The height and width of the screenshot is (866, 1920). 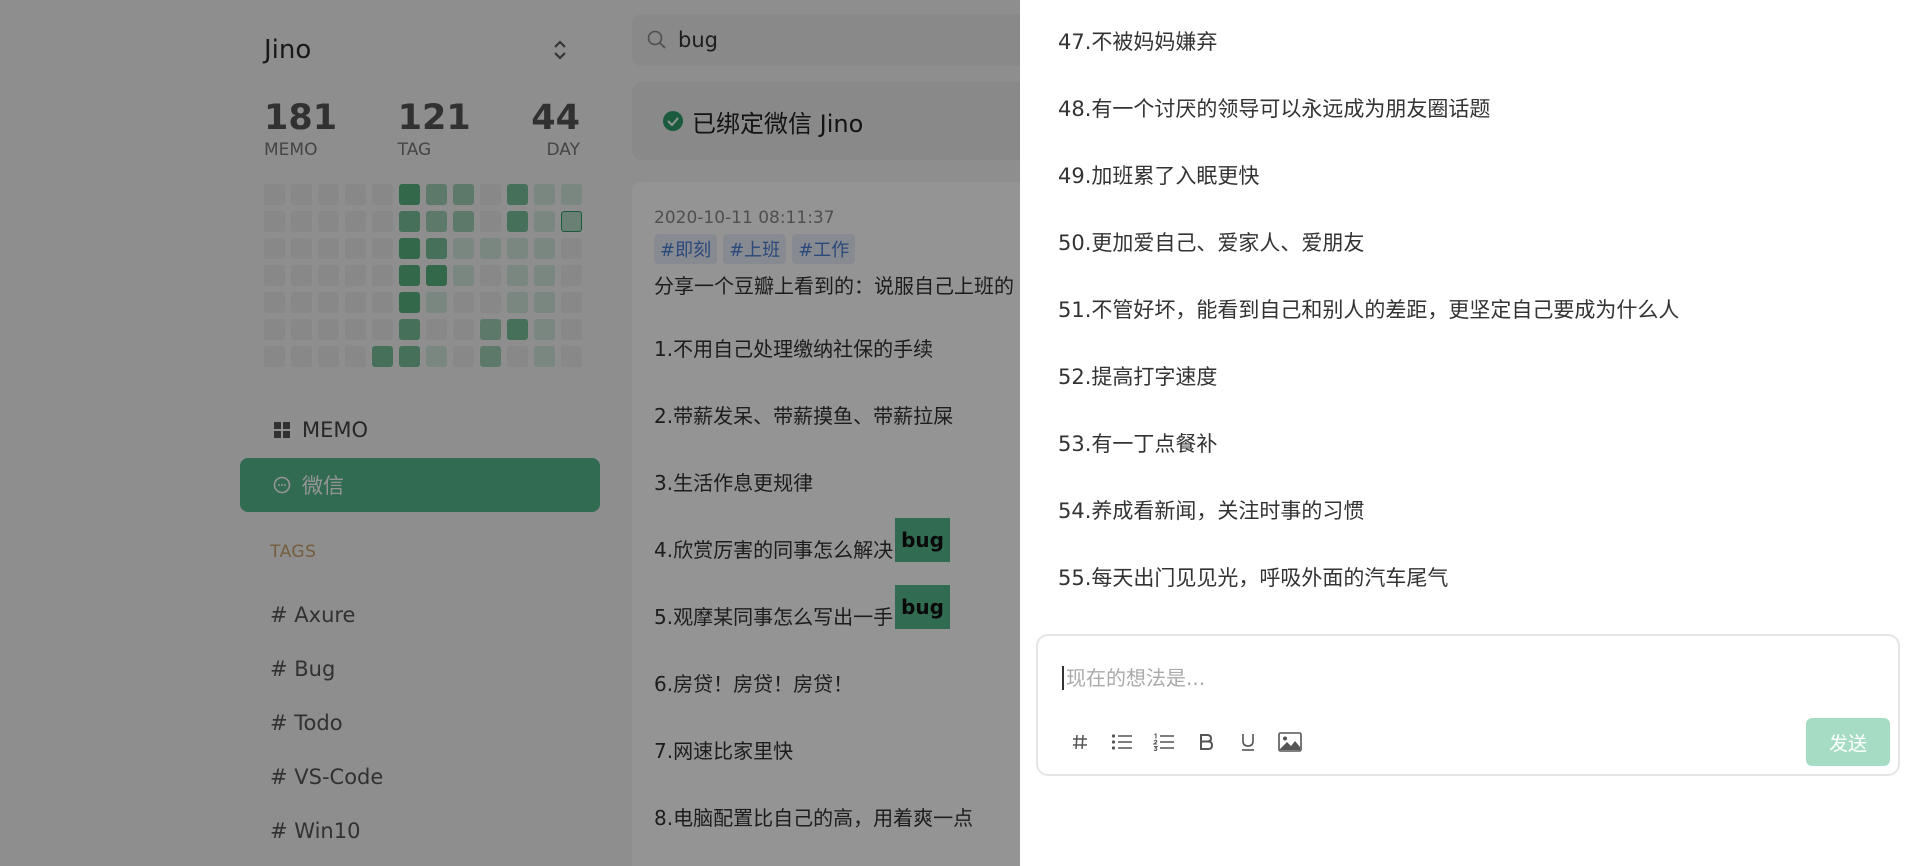 What do you see at coordinates (1138, 444) in the screenshot?
I see `memo-line: 53.有一丁点餐补` at bounding box center [1138, 444].